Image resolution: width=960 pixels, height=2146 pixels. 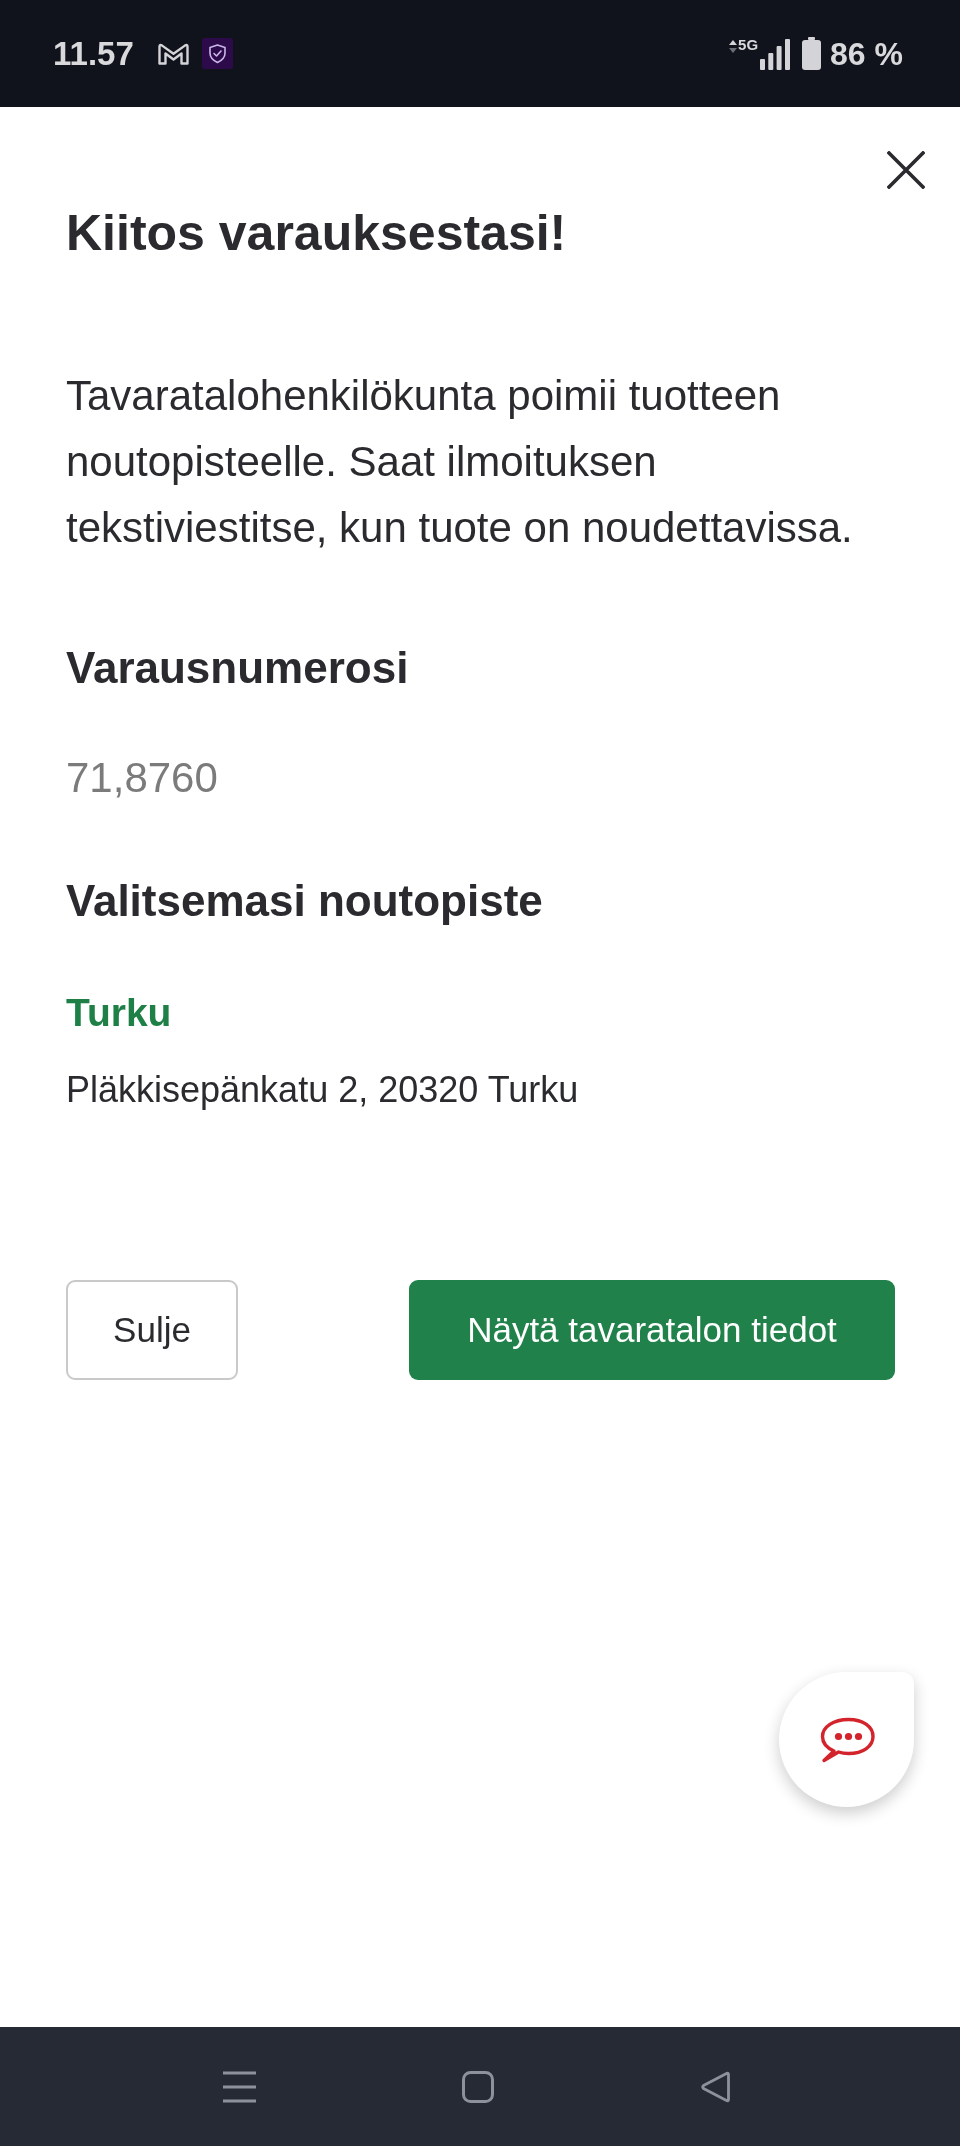 I want to click on network-type-label: 5G, so click(x=748, y=45).